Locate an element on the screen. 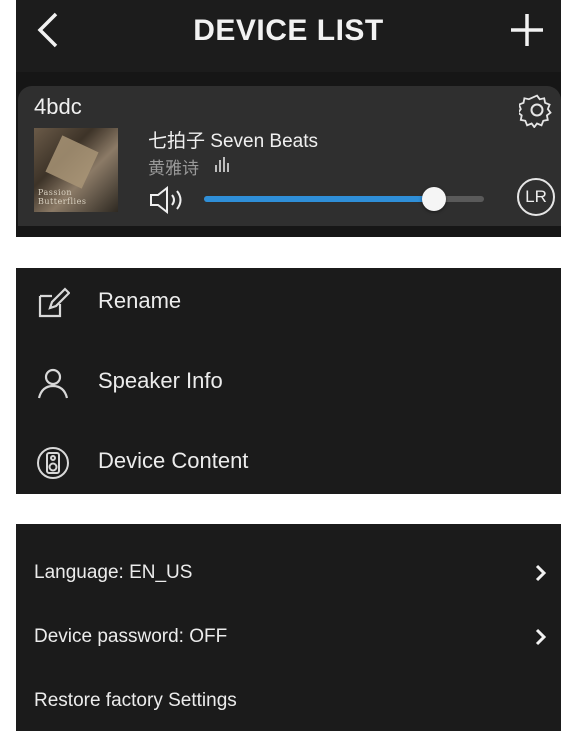 The image size is (561, 731). artist-name: 黄雅诗 is located at coordinates (173, 168).